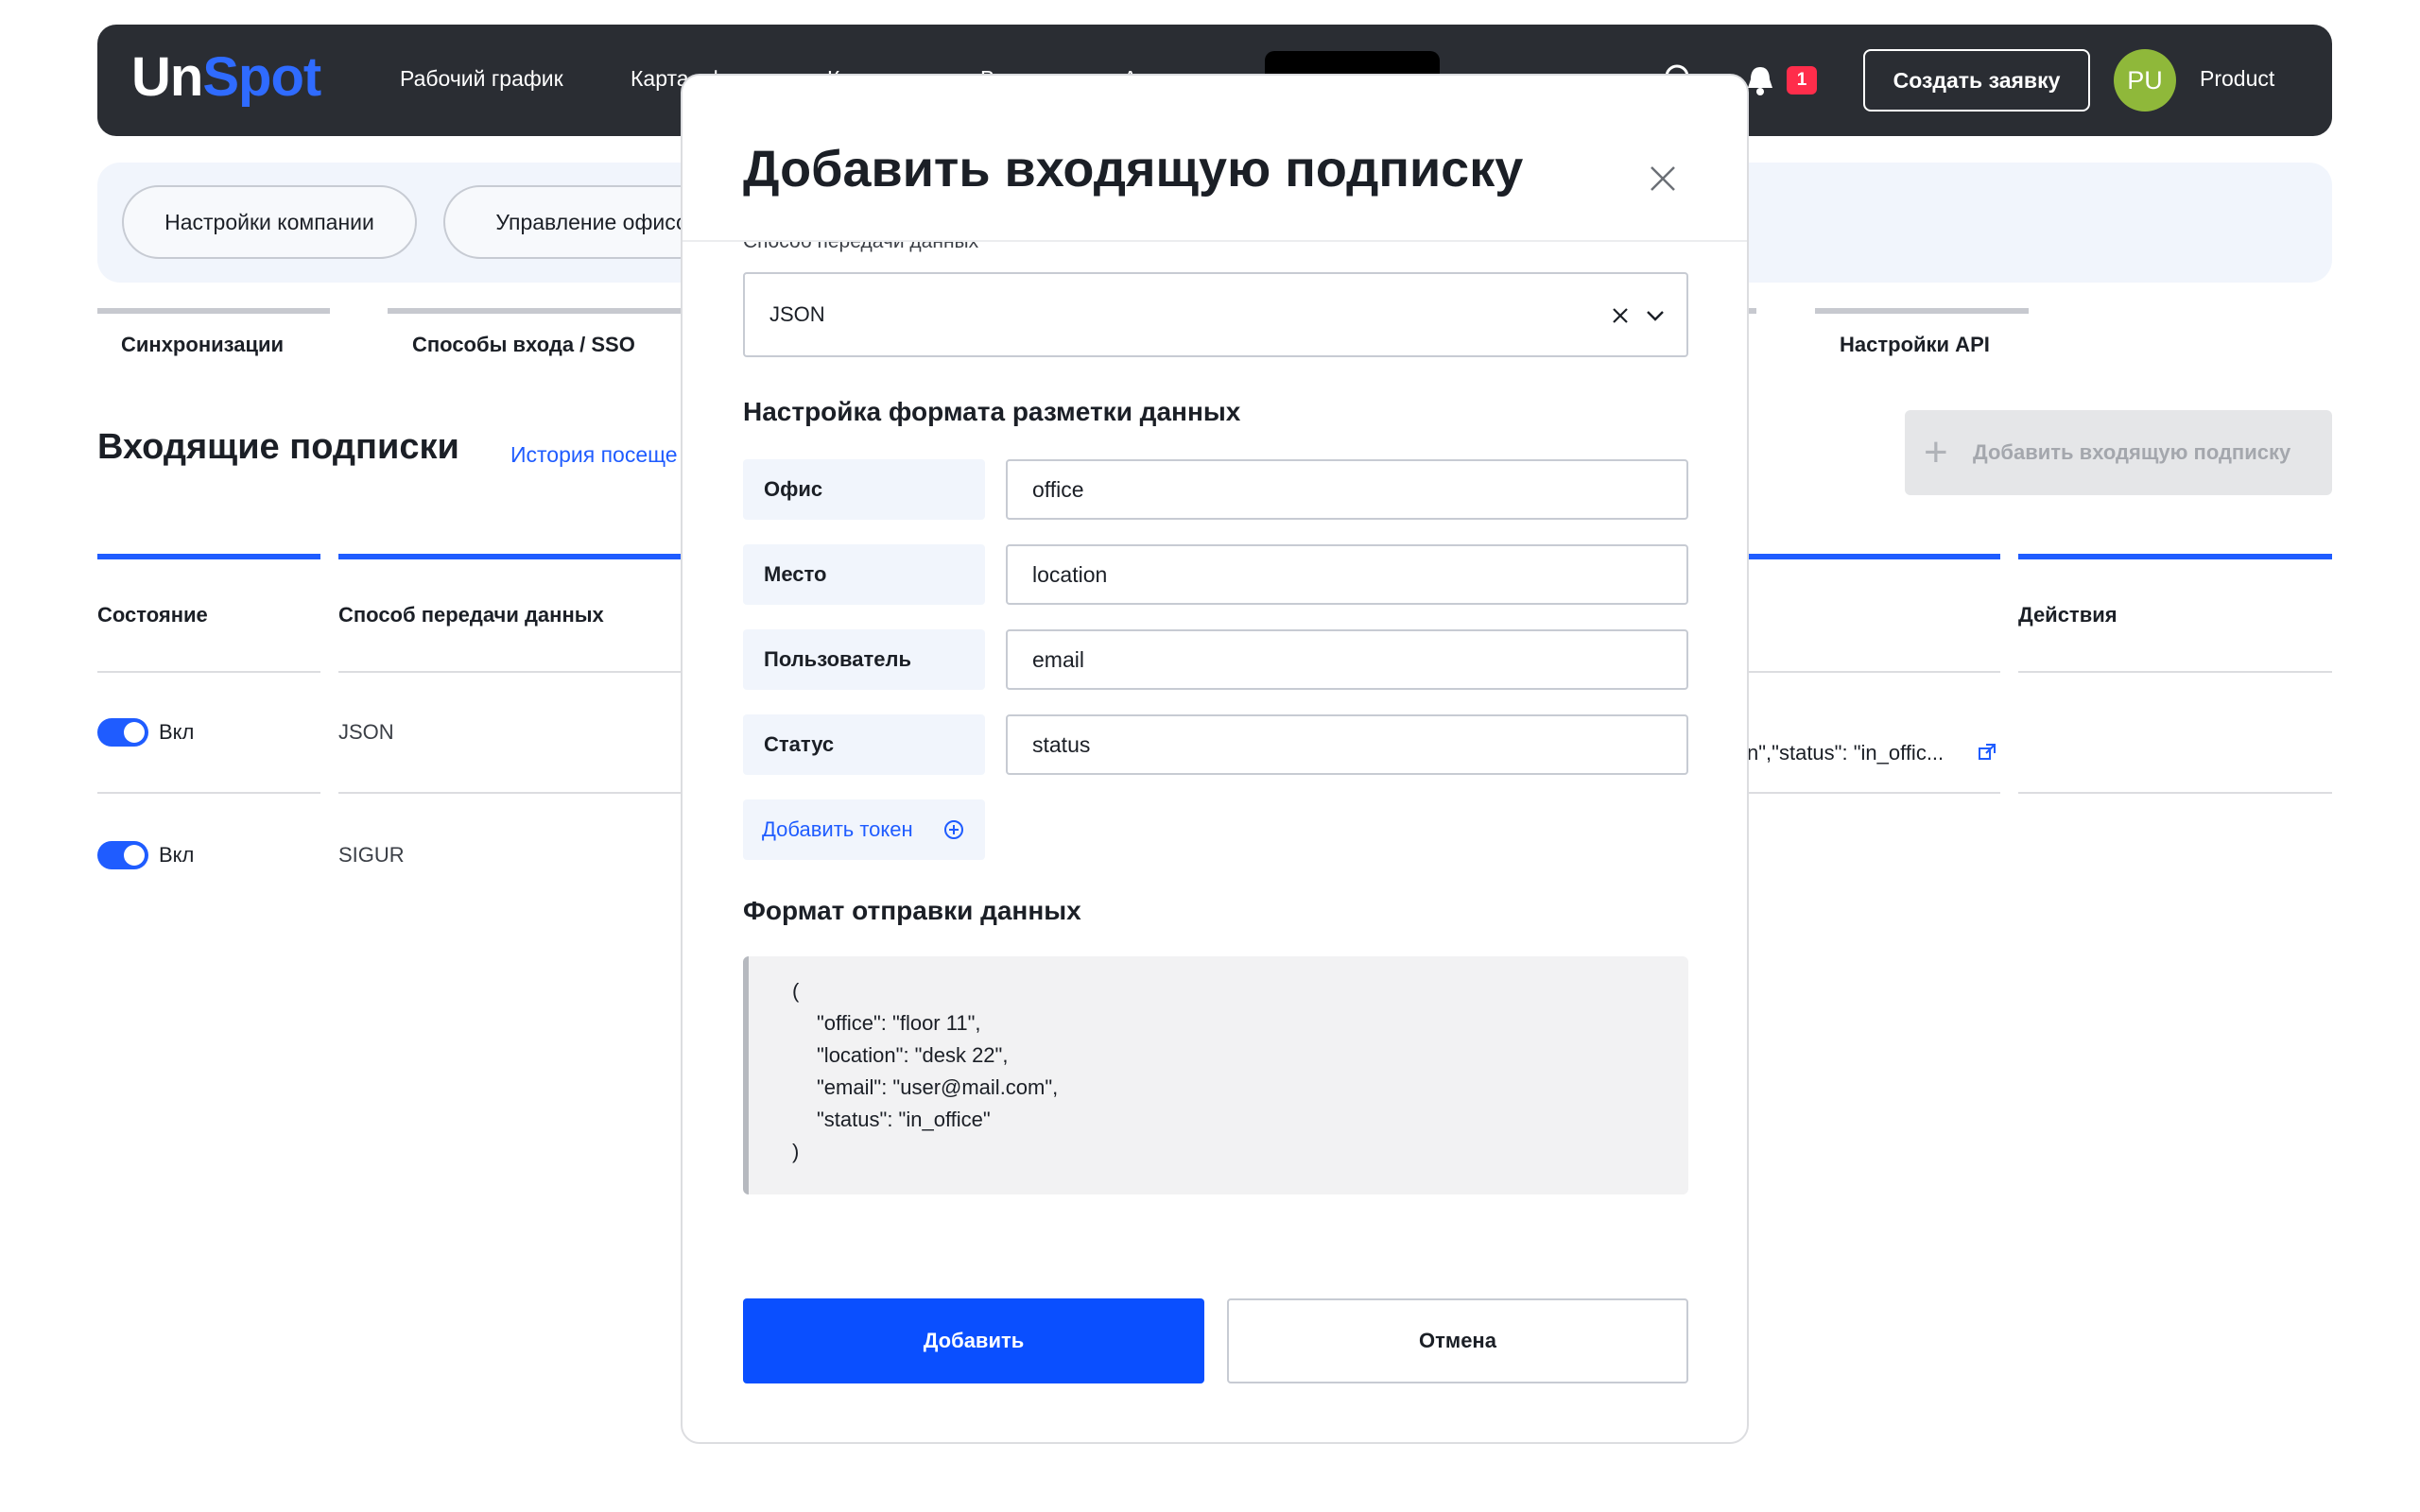 Image resolution: width=2420 pixels, height=1512 pixels. What do you see at coordinates (864, 744) in the screenshot?
I see `token-label-status: Статус` at bounding box center [864, 744].